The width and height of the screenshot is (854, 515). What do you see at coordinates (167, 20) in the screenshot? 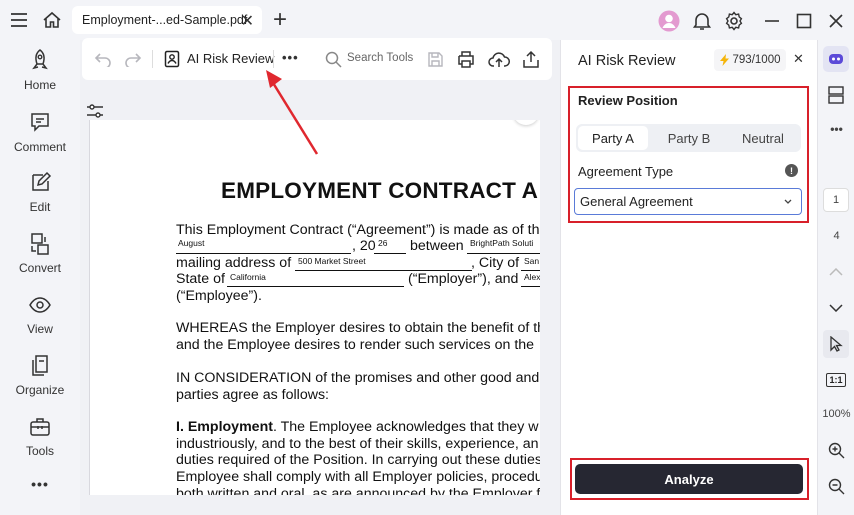
I see `document-tab: Employment-...ed-Sample.pdf ✕` at bounding box center [167, 20].